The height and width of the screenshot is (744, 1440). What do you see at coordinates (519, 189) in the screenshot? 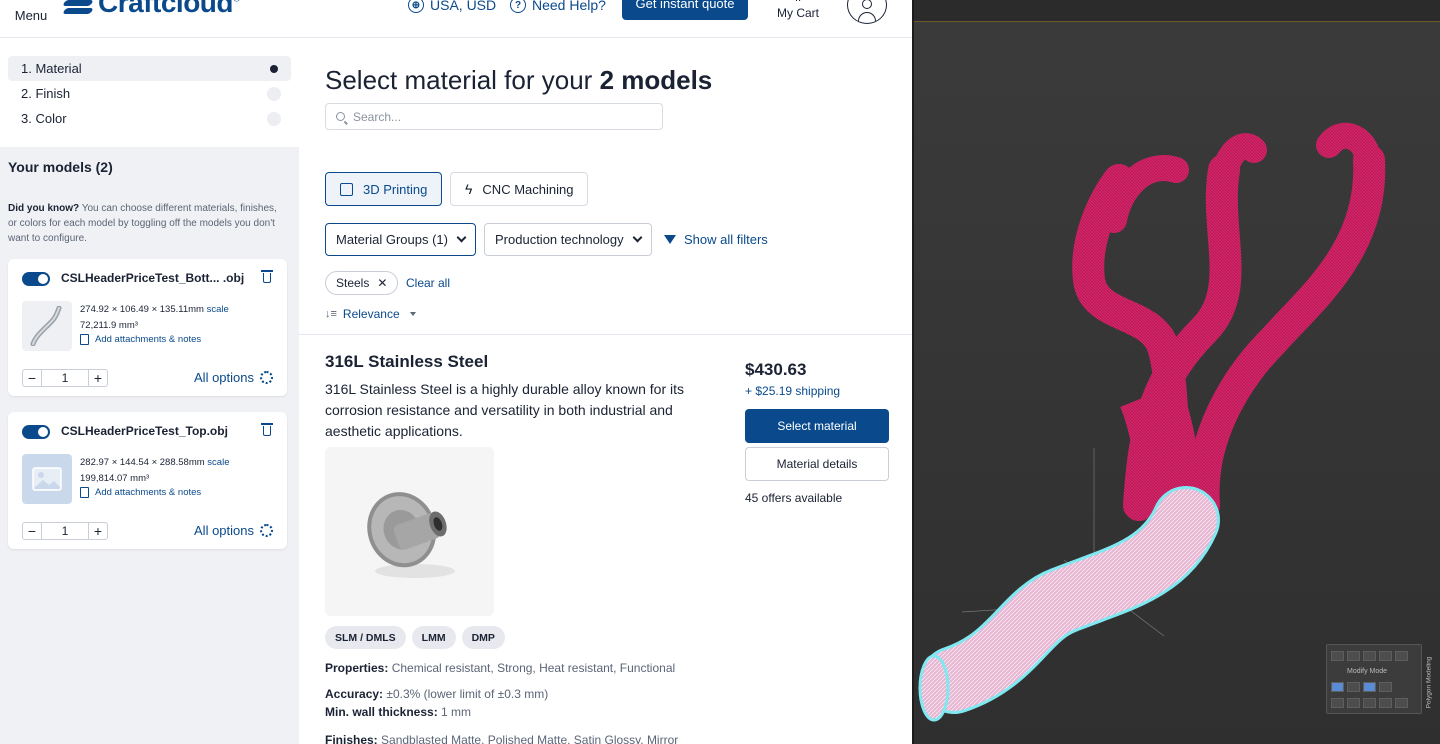
I see `tab-cnc-machining: ϟ CNC Machining` at bounding box center [519, 189].